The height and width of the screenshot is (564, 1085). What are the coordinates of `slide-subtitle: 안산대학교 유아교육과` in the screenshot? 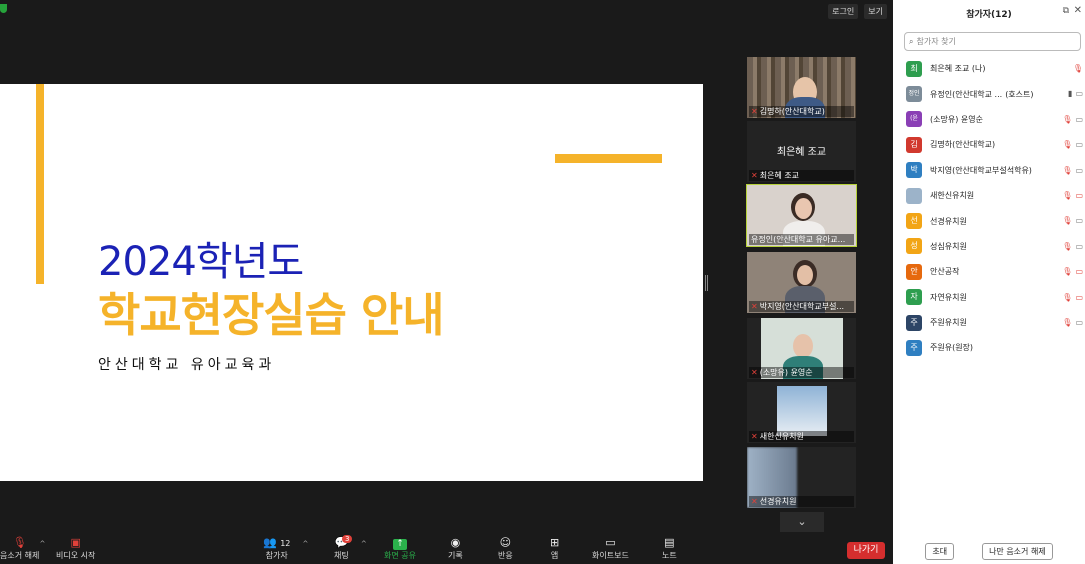 It's located at (187, 365).